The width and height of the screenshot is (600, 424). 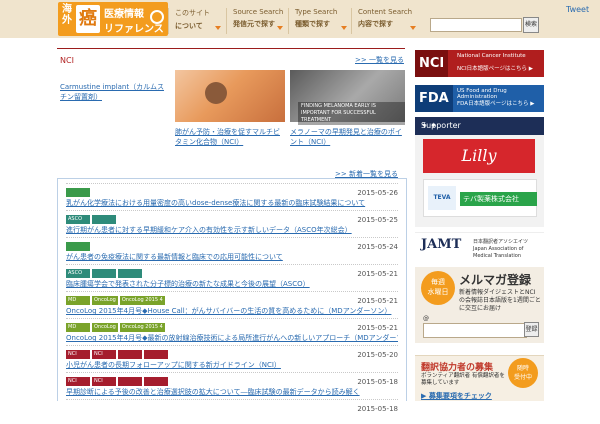 I want to click on recruit-badge: 随時 受付中, so click(x=523, y=373).